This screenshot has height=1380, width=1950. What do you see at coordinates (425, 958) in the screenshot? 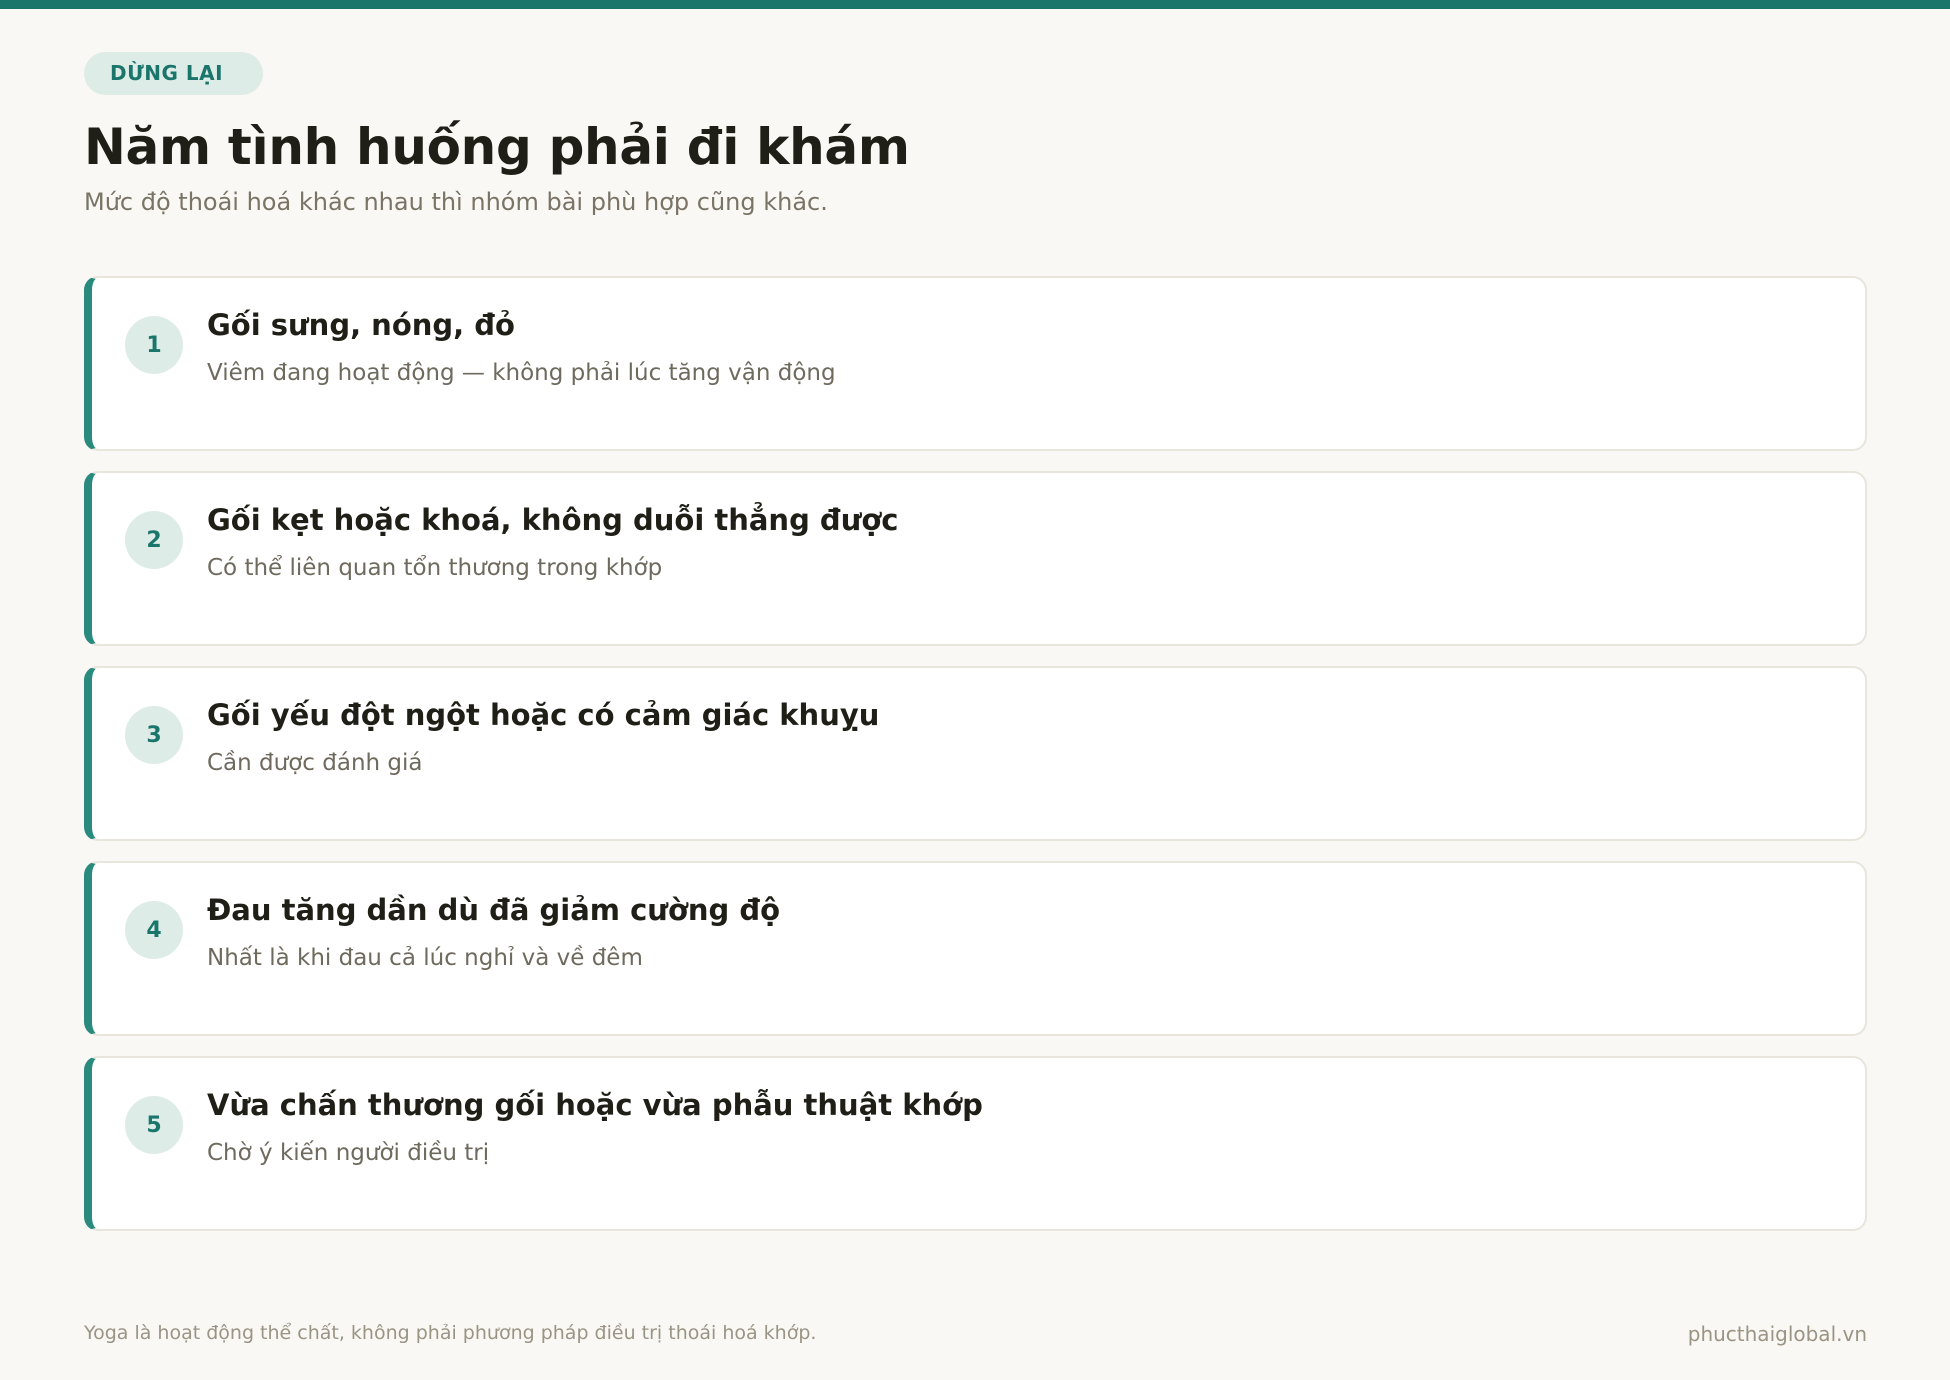
I see `situation-description: Nhất là khi đau cả lúc nghỉ và về đêm` at bounding box center [425, 958].